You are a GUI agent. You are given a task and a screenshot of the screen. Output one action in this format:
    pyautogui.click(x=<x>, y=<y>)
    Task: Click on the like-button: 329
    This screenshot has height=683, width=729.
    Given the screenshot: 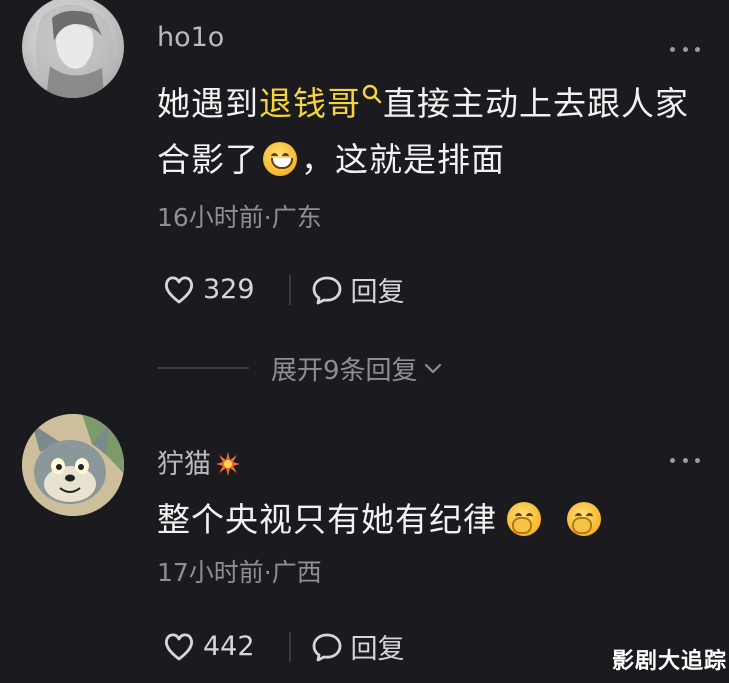 What is the action you would take?
    pyautogui.click(x=209, y=289)
    